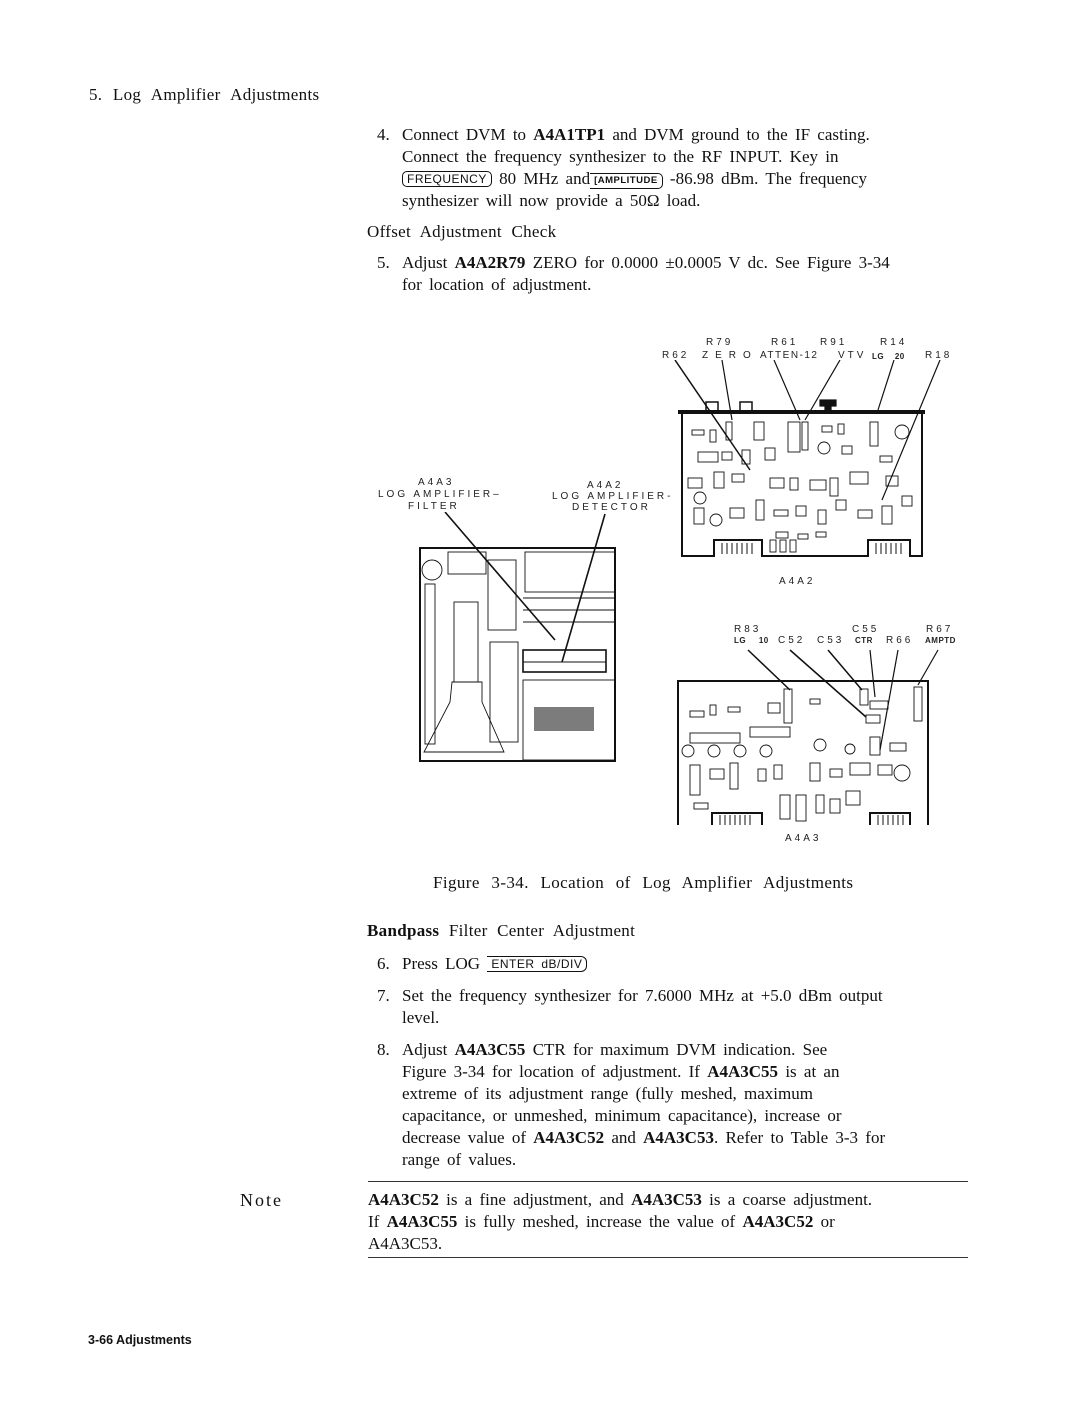 The image size is (1080, 1409). I want to click on footer-section: Adjustments, so click(154, 1340).